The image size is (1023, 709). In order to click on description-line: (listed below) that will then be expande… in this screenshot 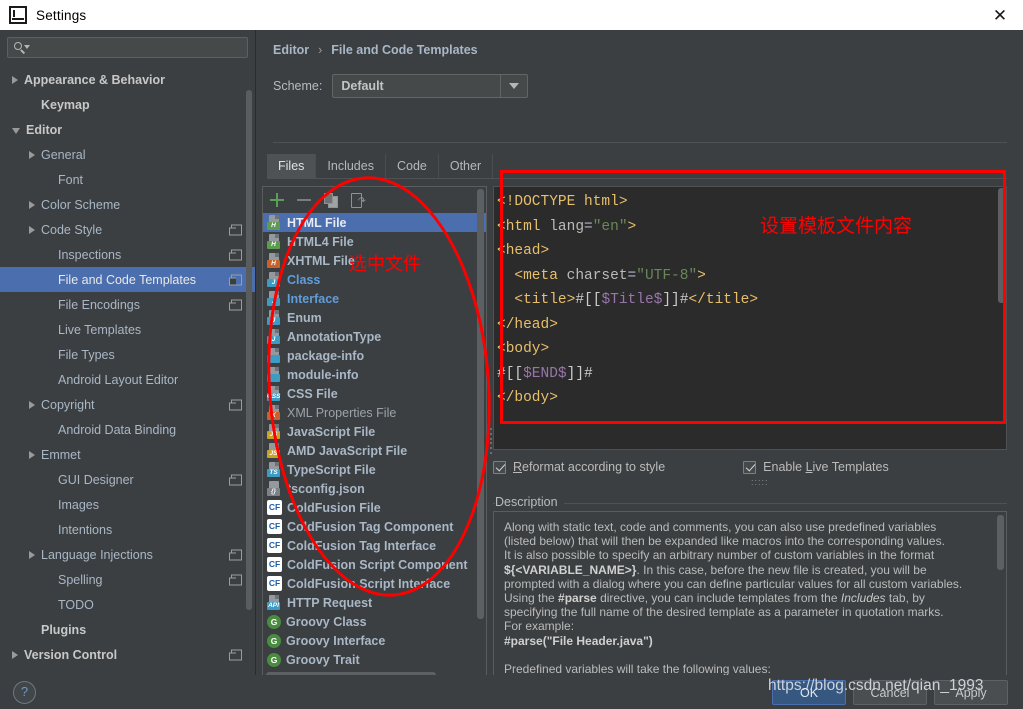, I will do `click(724, 541)`.